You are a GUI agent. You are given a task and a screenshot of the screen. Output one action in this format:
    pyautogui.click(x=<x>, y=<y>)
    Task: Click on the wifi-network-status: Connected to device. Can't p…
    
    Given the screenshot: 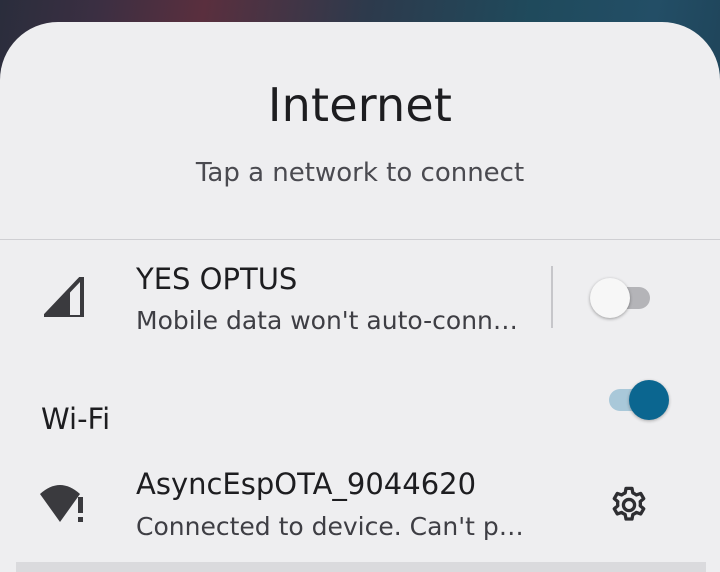 What is the action you would take?
    pyautogui.click(x=330, y=526)
    